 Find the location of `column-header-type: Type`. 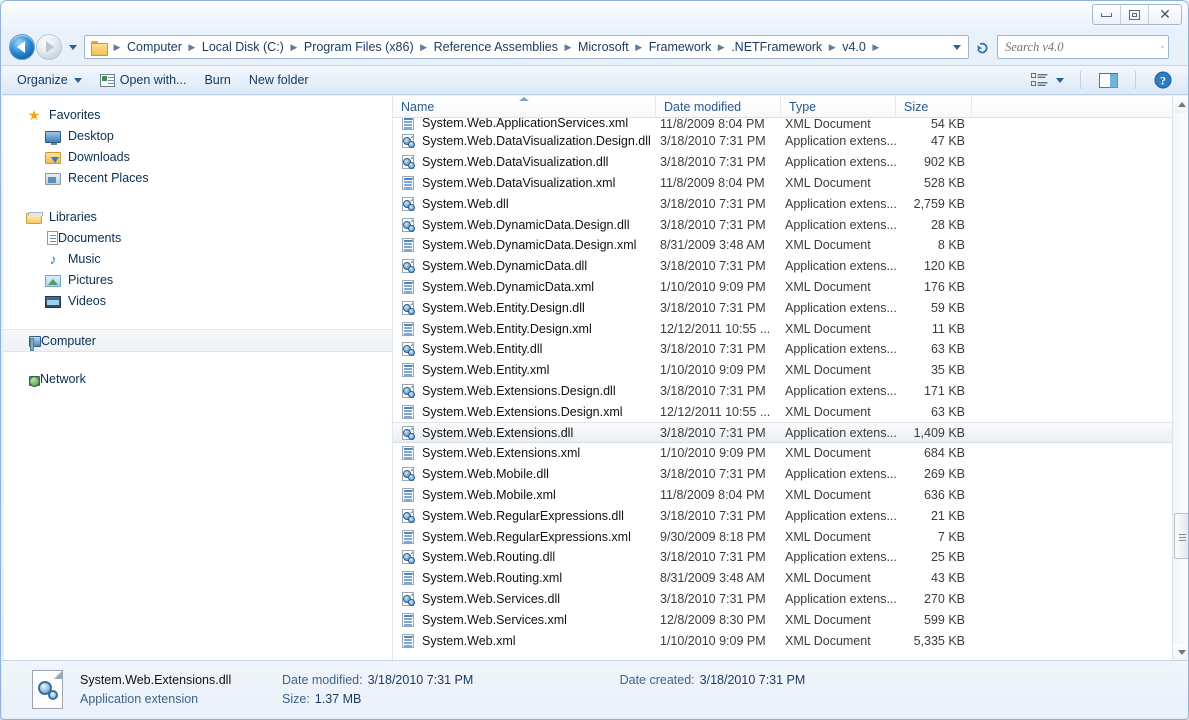

column-header-type: Type is located at coordinates (838, 107).